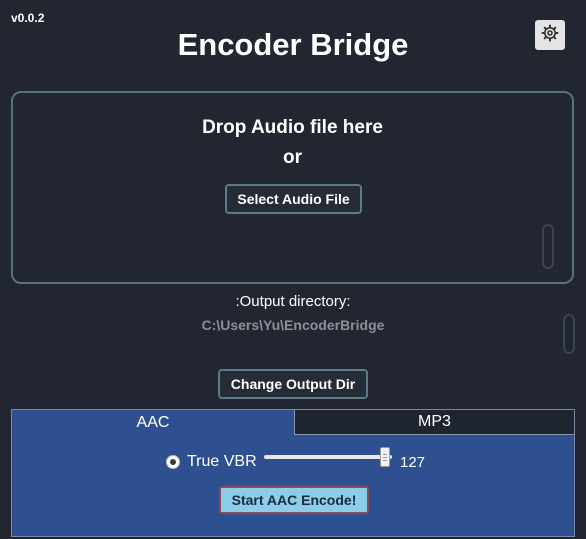  Describe the element at coordinates (294, 500) in the screenshot. I see `start-aac-encode-button: Start AAC Encode!` at that location.